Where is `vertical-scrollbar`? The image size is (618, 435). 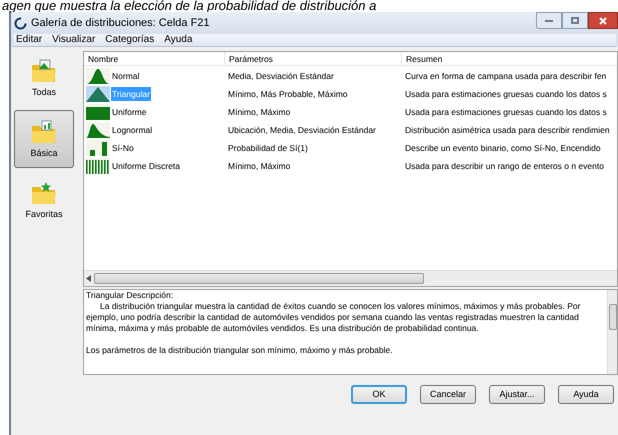 vertical-scrollbar is located at coordinates (612, 332).